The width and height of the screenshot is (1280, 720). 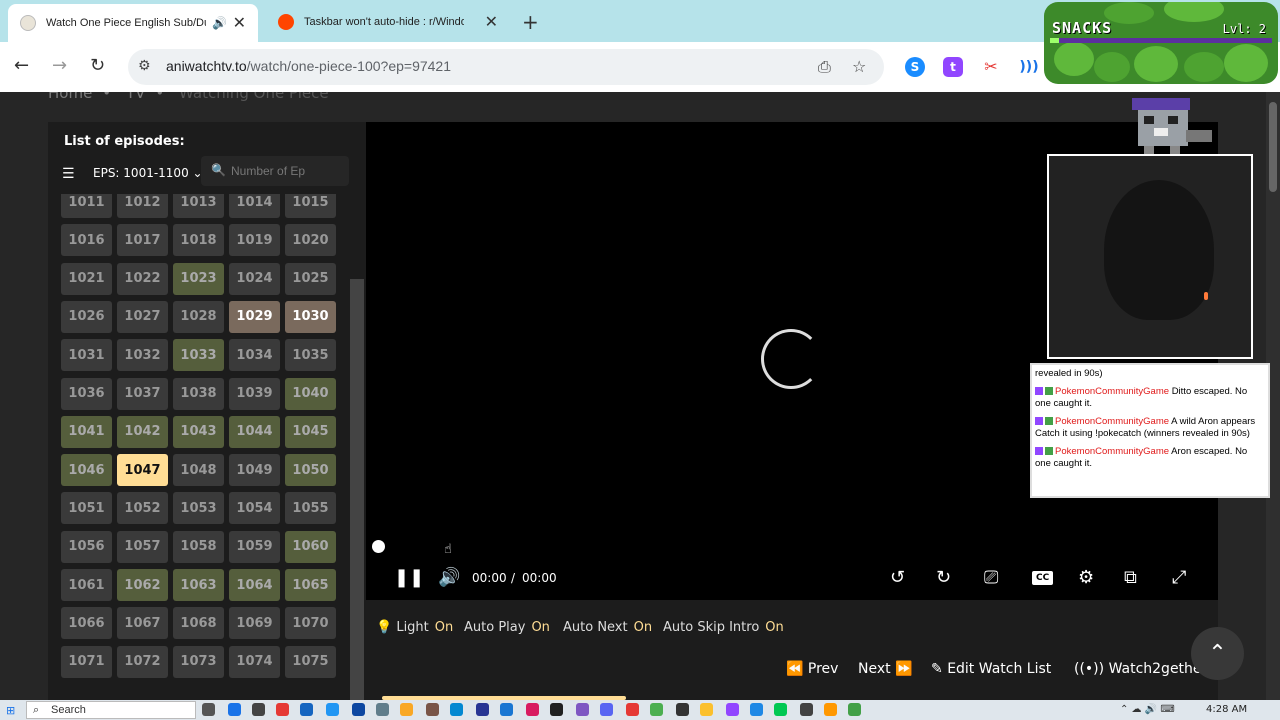 What do you see at coordinates (310, 661) in the screenshot?
I see `episode-button: 1075` at bounding box center [310, 661].